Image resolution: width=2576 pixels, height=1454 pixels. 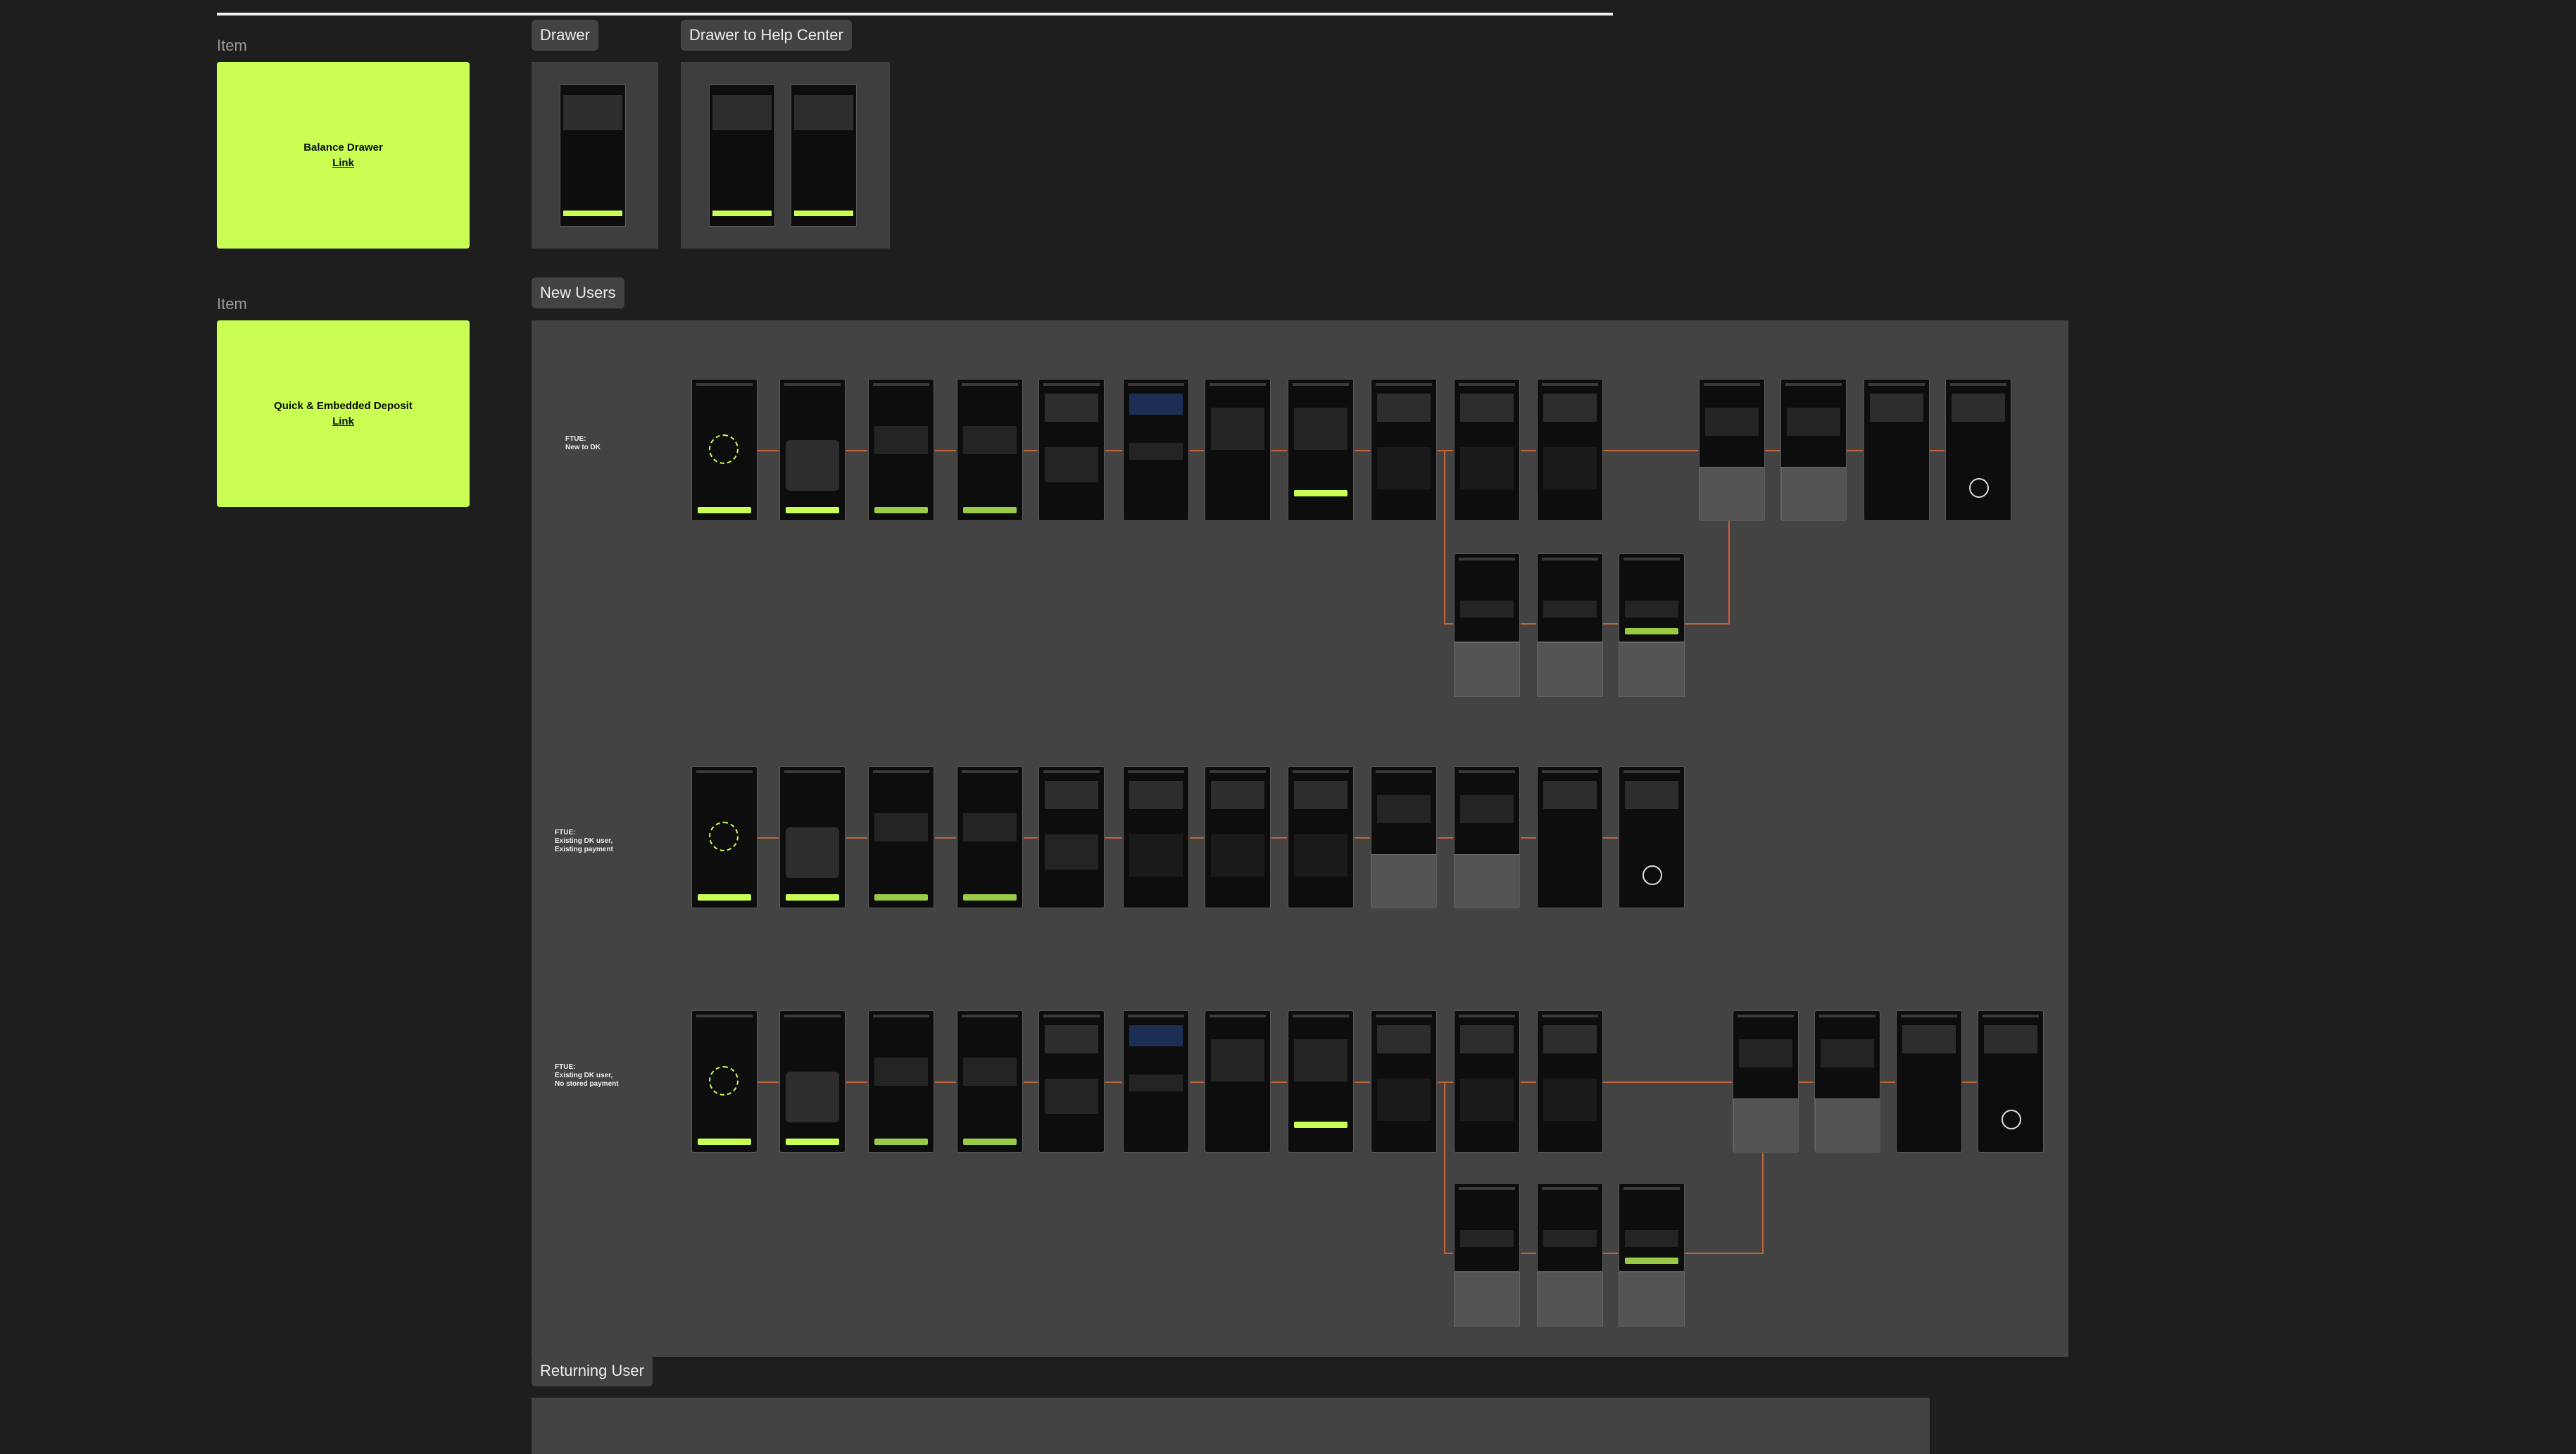 What do you see at coordinates (724, 1081) in the screenshot?
I see `r3-screen-welcome` at bounding box center [724, 1081].